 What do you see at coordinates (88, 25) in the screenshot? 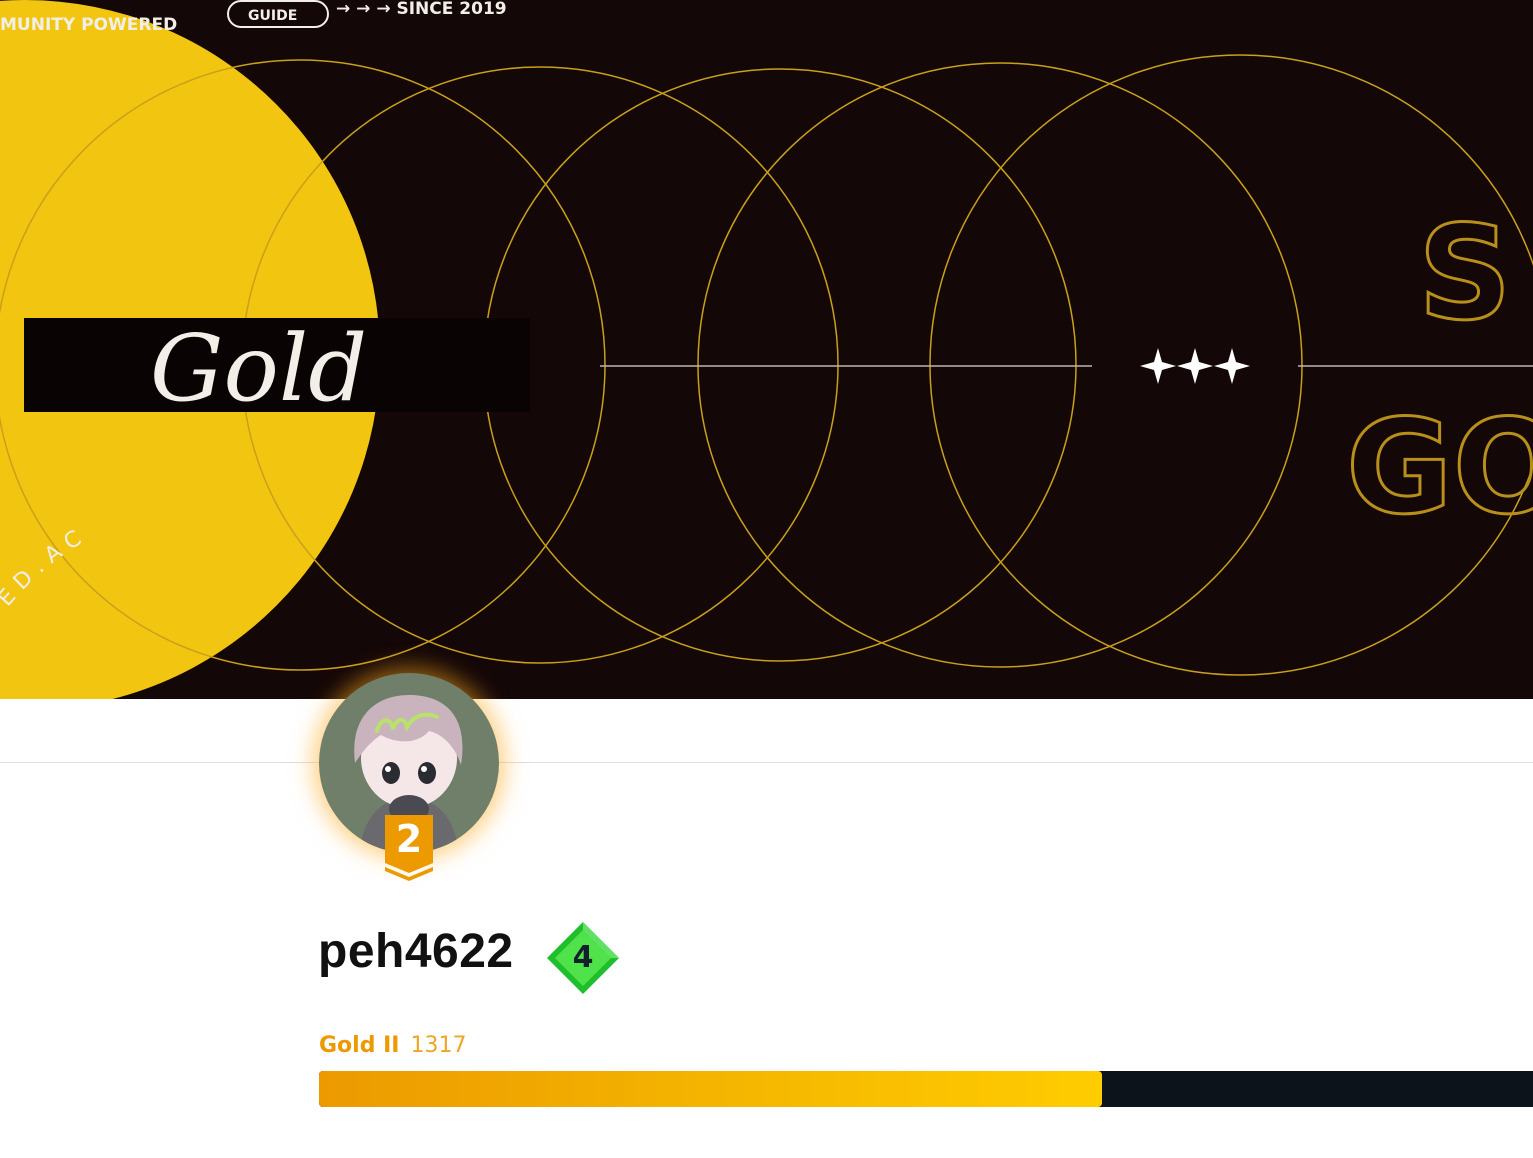
I see `banner-top-text: MUNITY POWERED` at bounding box center [88, 25].